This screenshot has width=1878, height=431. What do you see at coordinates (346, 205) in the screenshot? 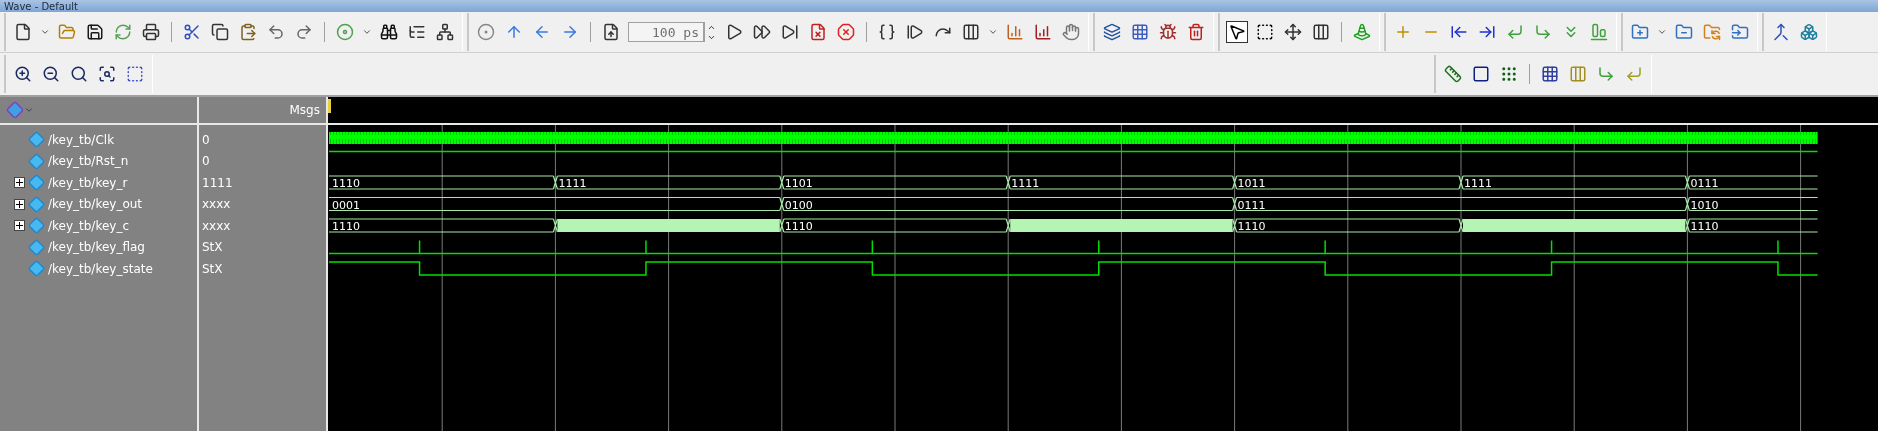
I see `bus-value: 0001` at bounding box center [346, 205].